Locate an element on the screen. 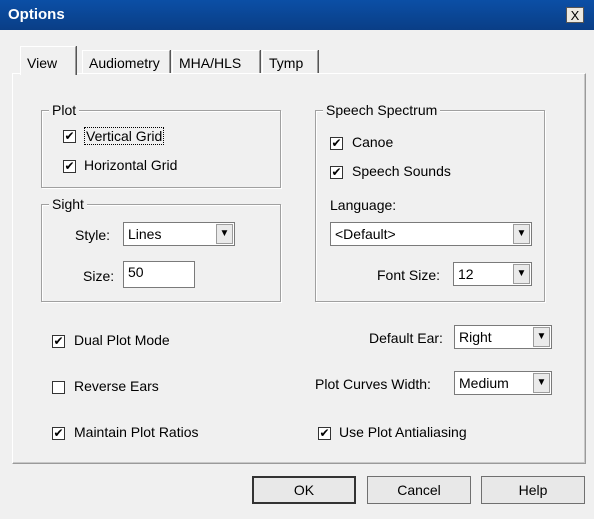 This screenshot has width=594, height=519. vertical-grid-label: Vertical Grid is located at coordinates (124, 136).